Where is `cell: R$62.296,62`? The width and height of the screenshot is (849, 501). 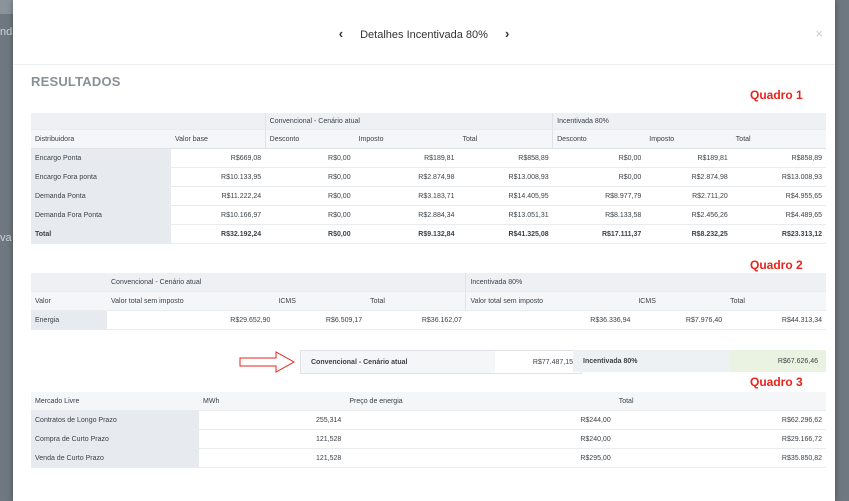 cell: R$62.296,62 is located at coordinates (720, 420).